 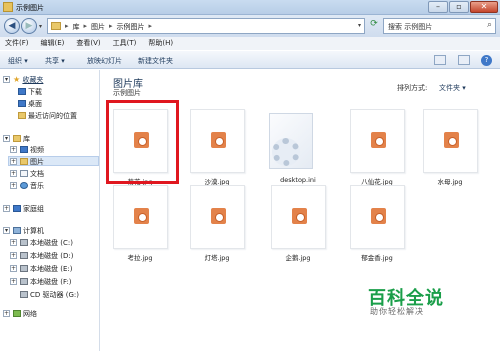 What do you see at coordinates (24, 242) in the screenshot?
I see `disk-icon` at bounding box center [24, 242].